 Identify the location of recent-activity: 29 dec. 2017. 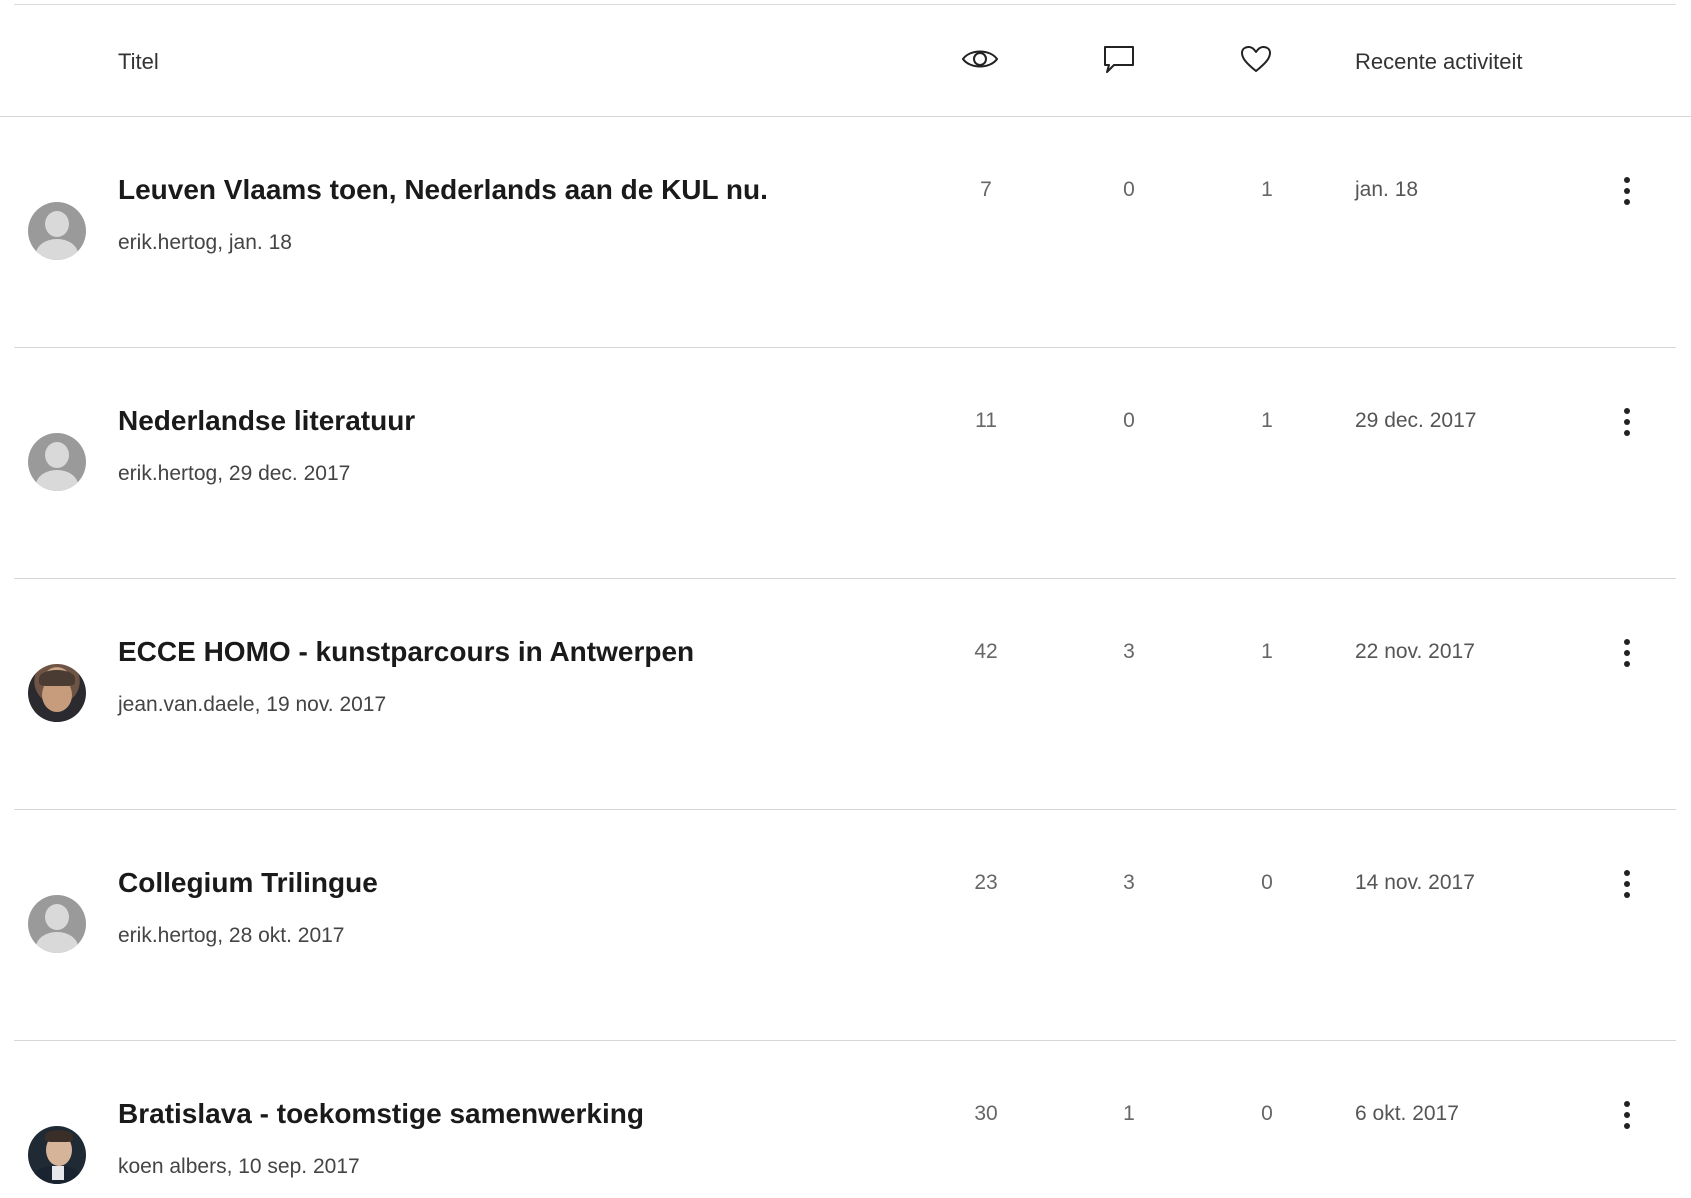
(1415, 421).